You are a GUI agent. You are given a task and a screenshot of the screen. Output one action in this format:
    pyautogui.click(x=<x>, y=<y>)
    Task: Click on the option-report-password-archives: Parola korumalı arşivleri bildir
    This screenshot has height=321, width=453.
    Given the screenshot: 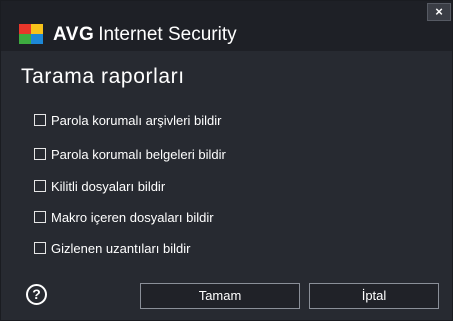 What is the action you would take?
    pyautogui.click(x=128, y=121)
    